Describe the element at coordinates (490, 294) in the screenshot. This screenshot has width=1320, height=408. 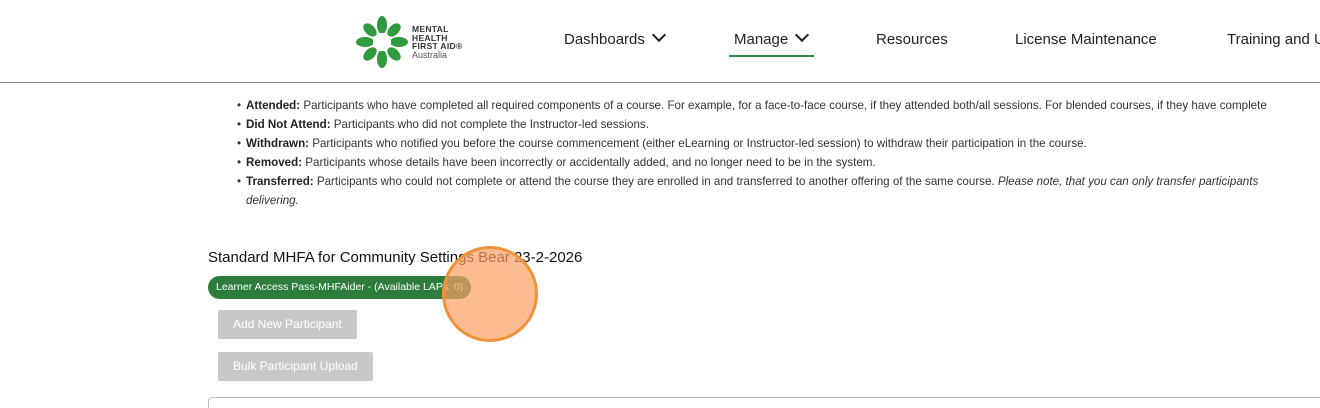
I see `click-highlight-marker` at that location.